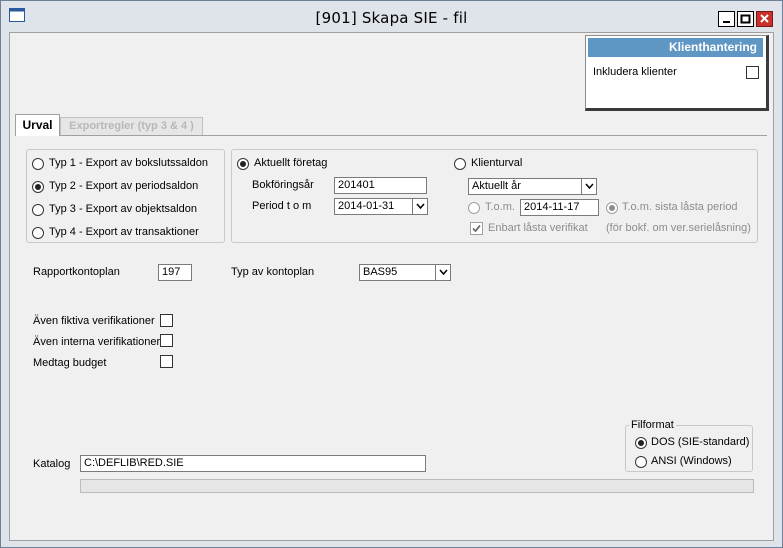  I want to click on klienturval-dropdown-button, so click(588, 186).